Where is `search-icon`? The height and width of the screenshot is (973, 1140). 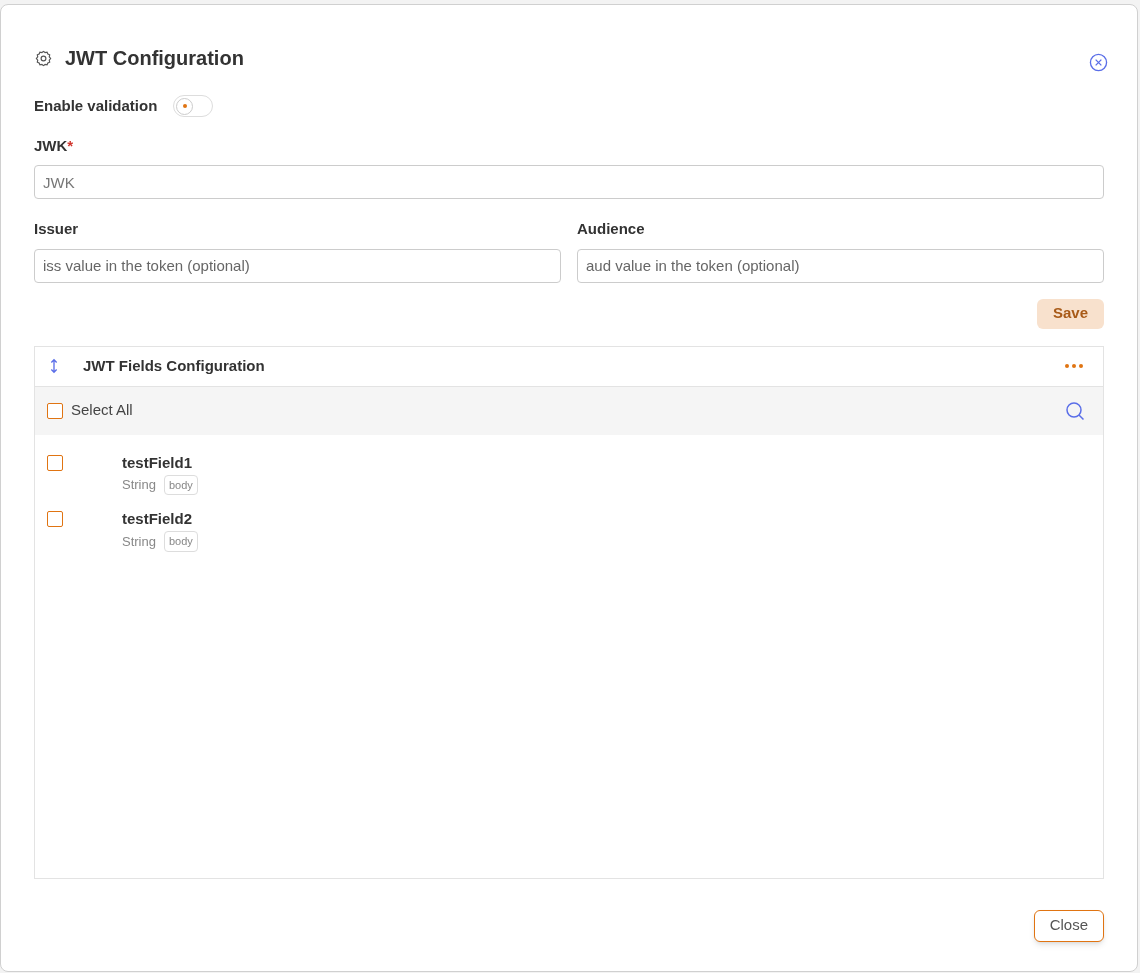
search-icon is located at coordinates (1075, 410).